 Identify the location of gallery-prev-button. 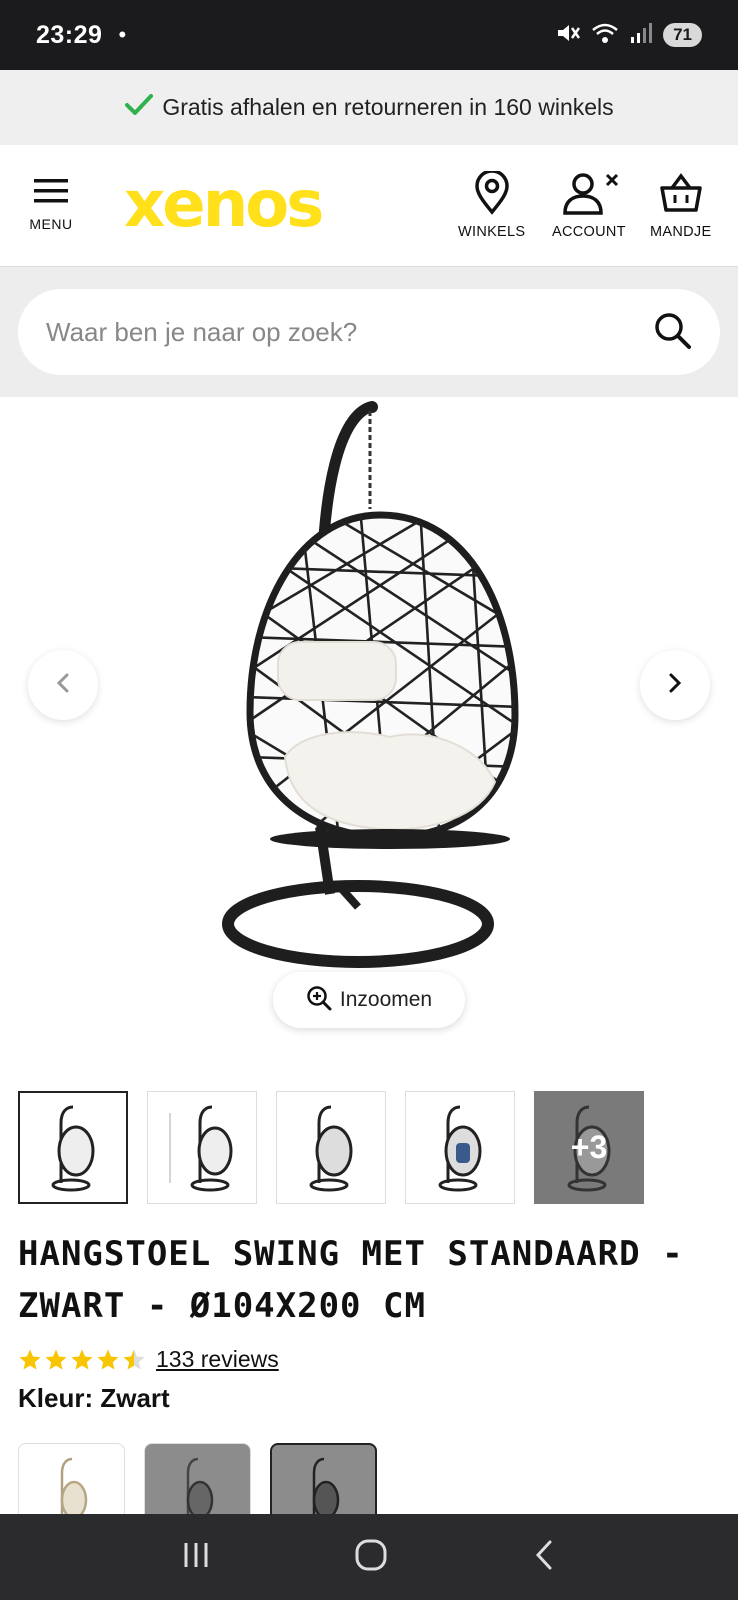
(63, 685).